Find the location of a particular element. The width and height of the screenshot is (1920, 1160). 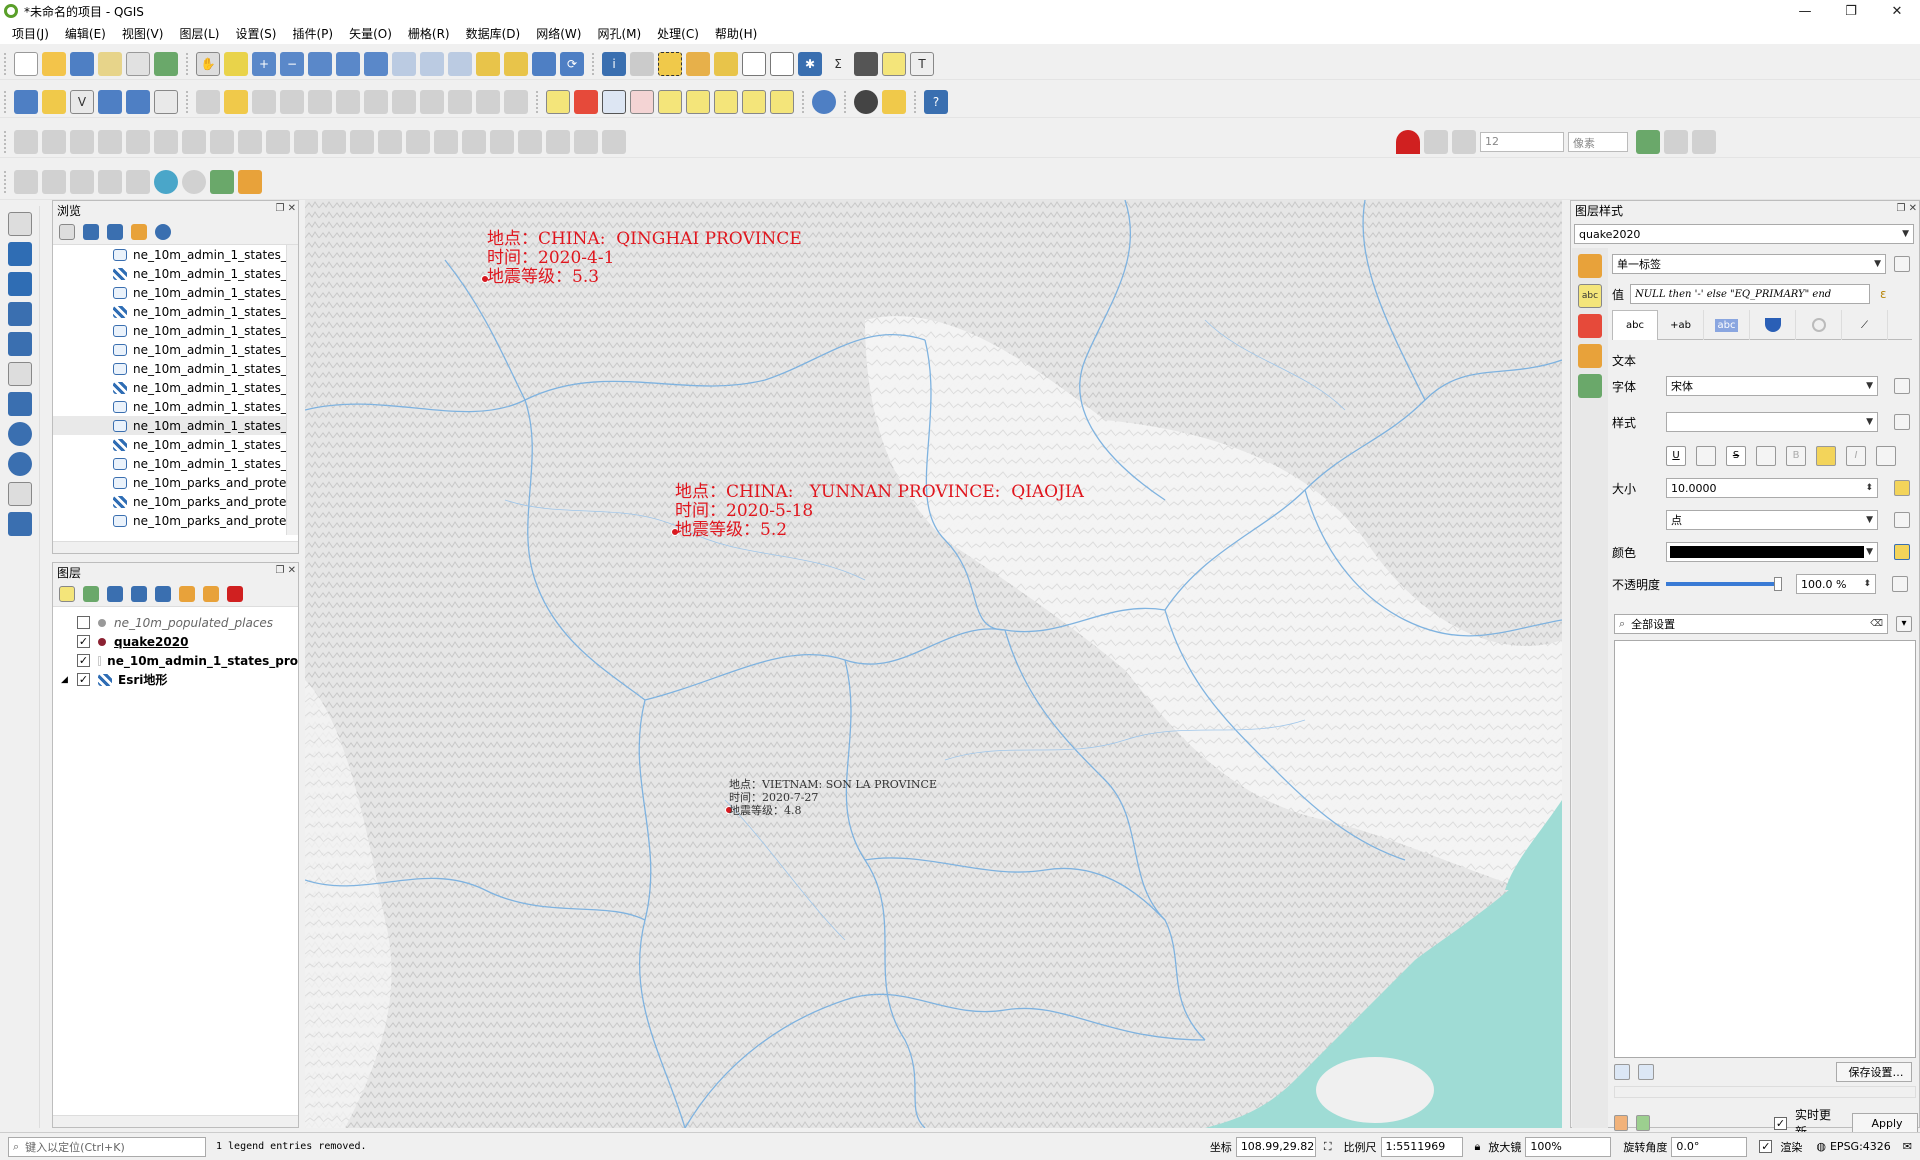

modify-attributes-icon is located at coordinates (348, 101).